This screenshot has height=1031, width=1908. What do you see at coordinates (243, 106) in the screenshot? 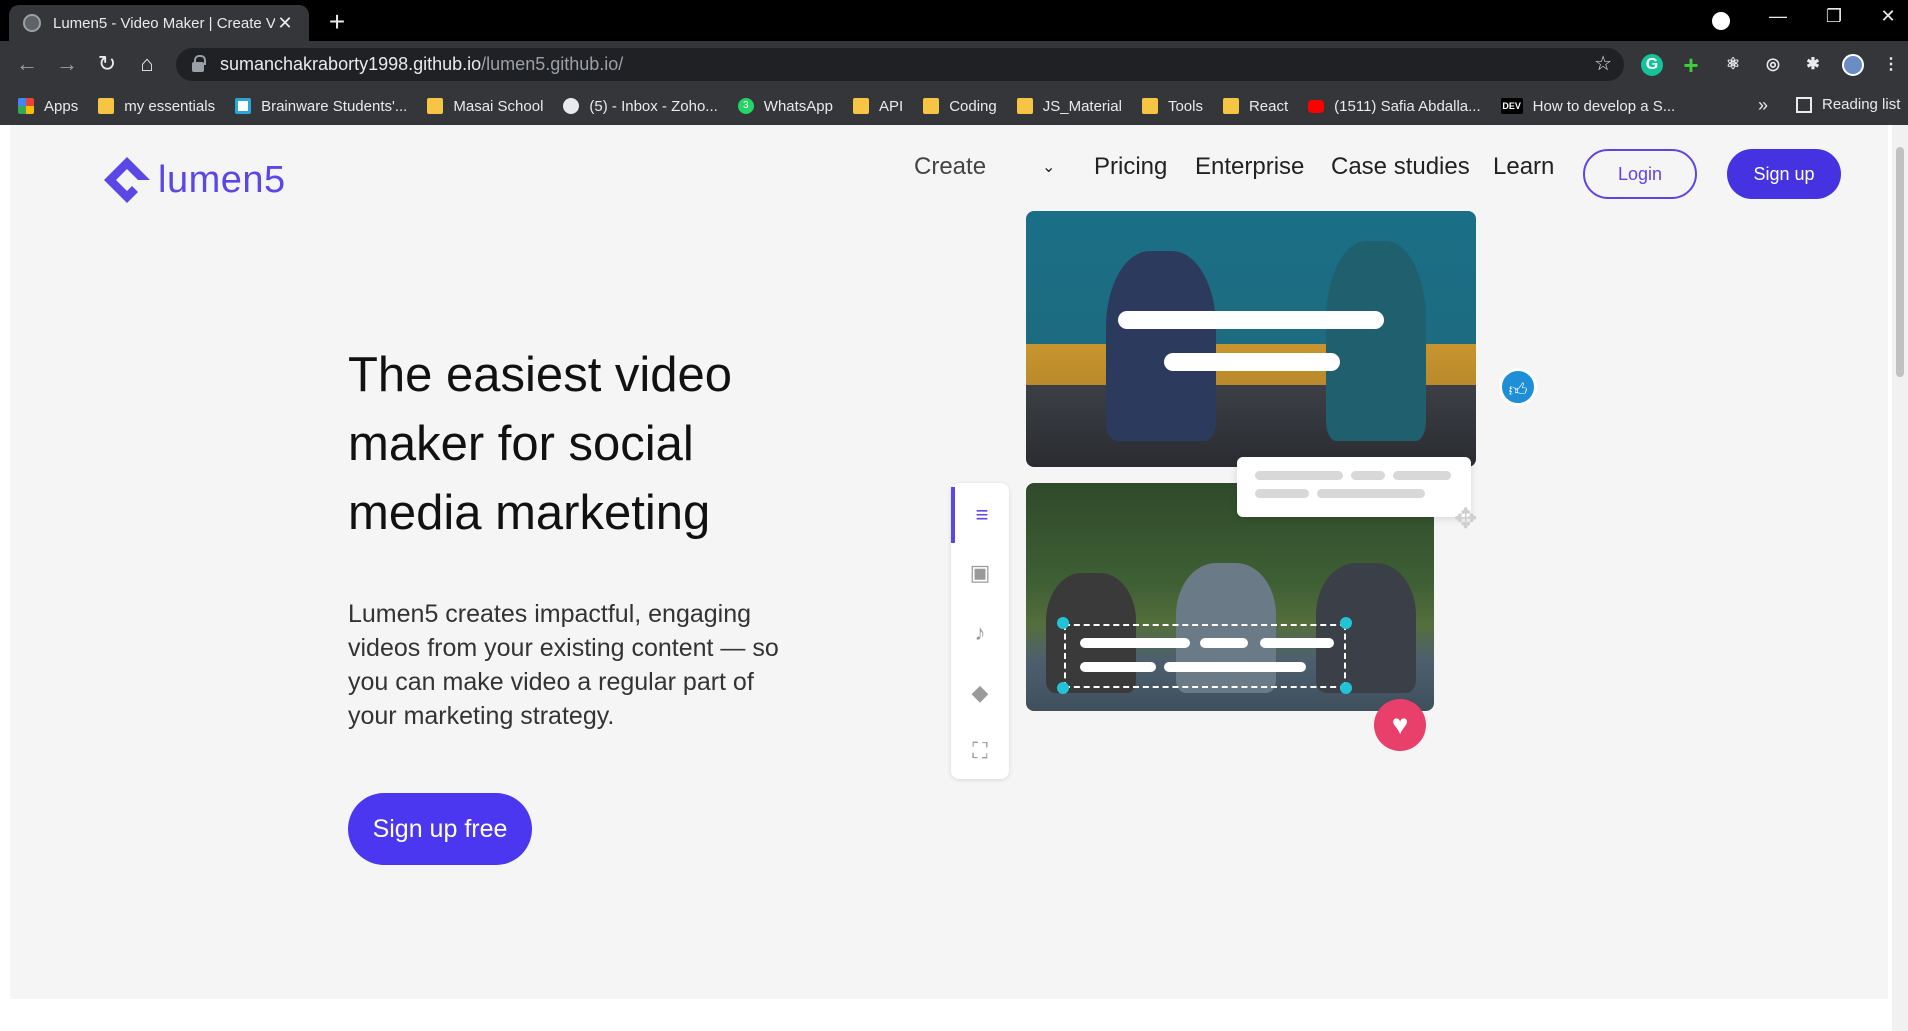
I see `brainware-icon` at bounding box center [243, 106].